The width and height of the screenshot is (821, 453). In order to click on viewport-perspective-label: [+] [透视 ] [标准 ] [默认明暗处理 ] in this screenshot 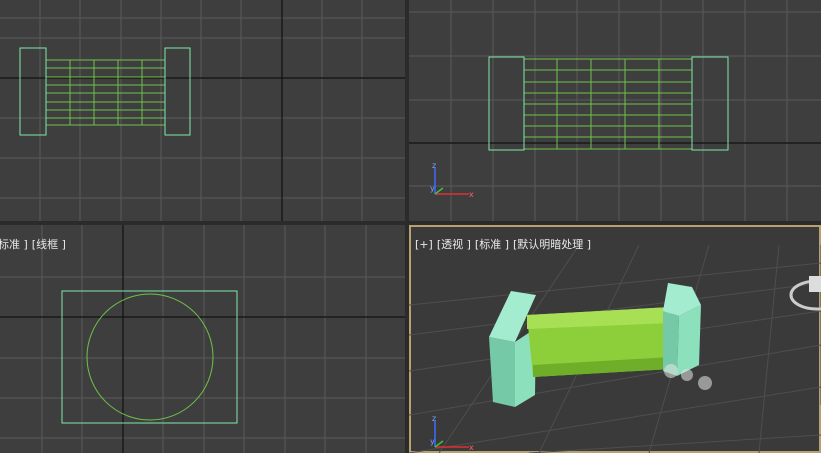, I will do `click(505, 244)`.